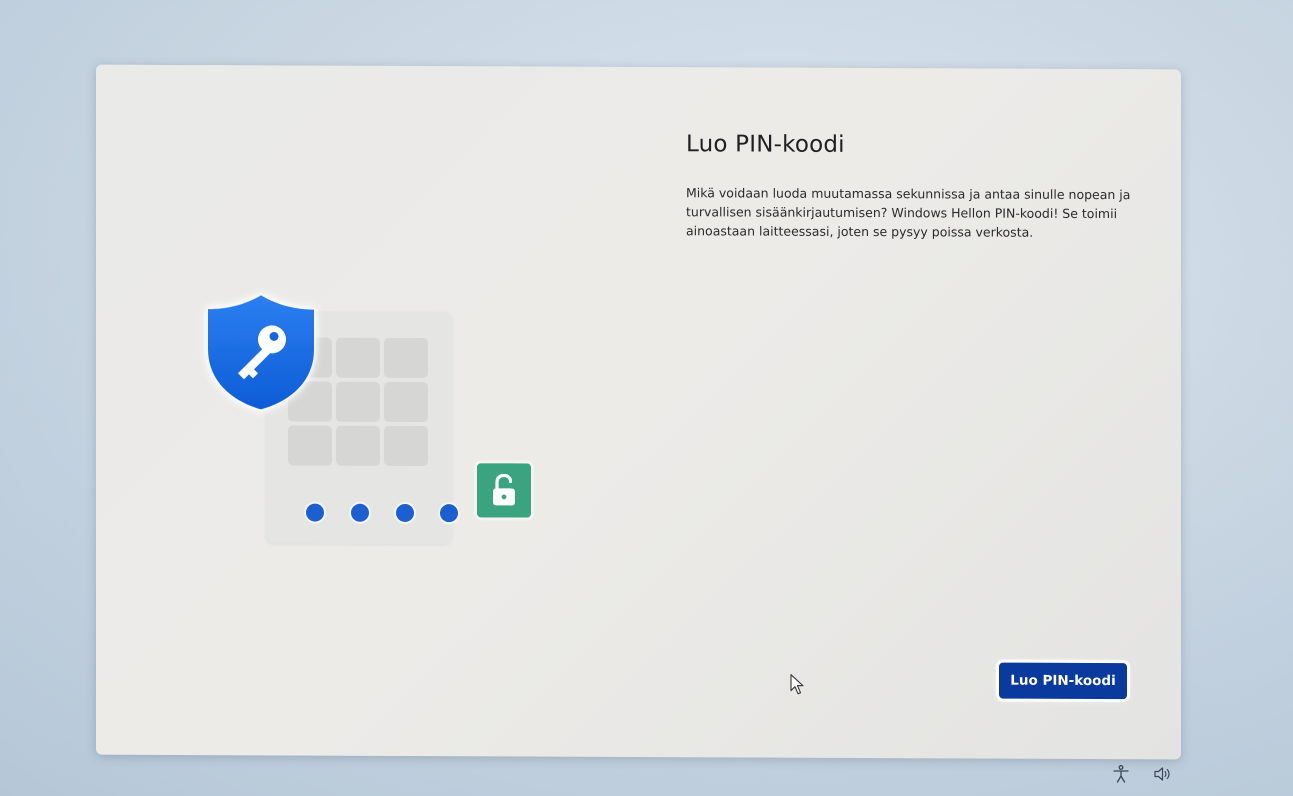 The height and width of the screenshot is (796, 1293). What do you see at coordinates (386, 514) in the screenshot?
I see `pin-dots` at bounding box center [386, 514].